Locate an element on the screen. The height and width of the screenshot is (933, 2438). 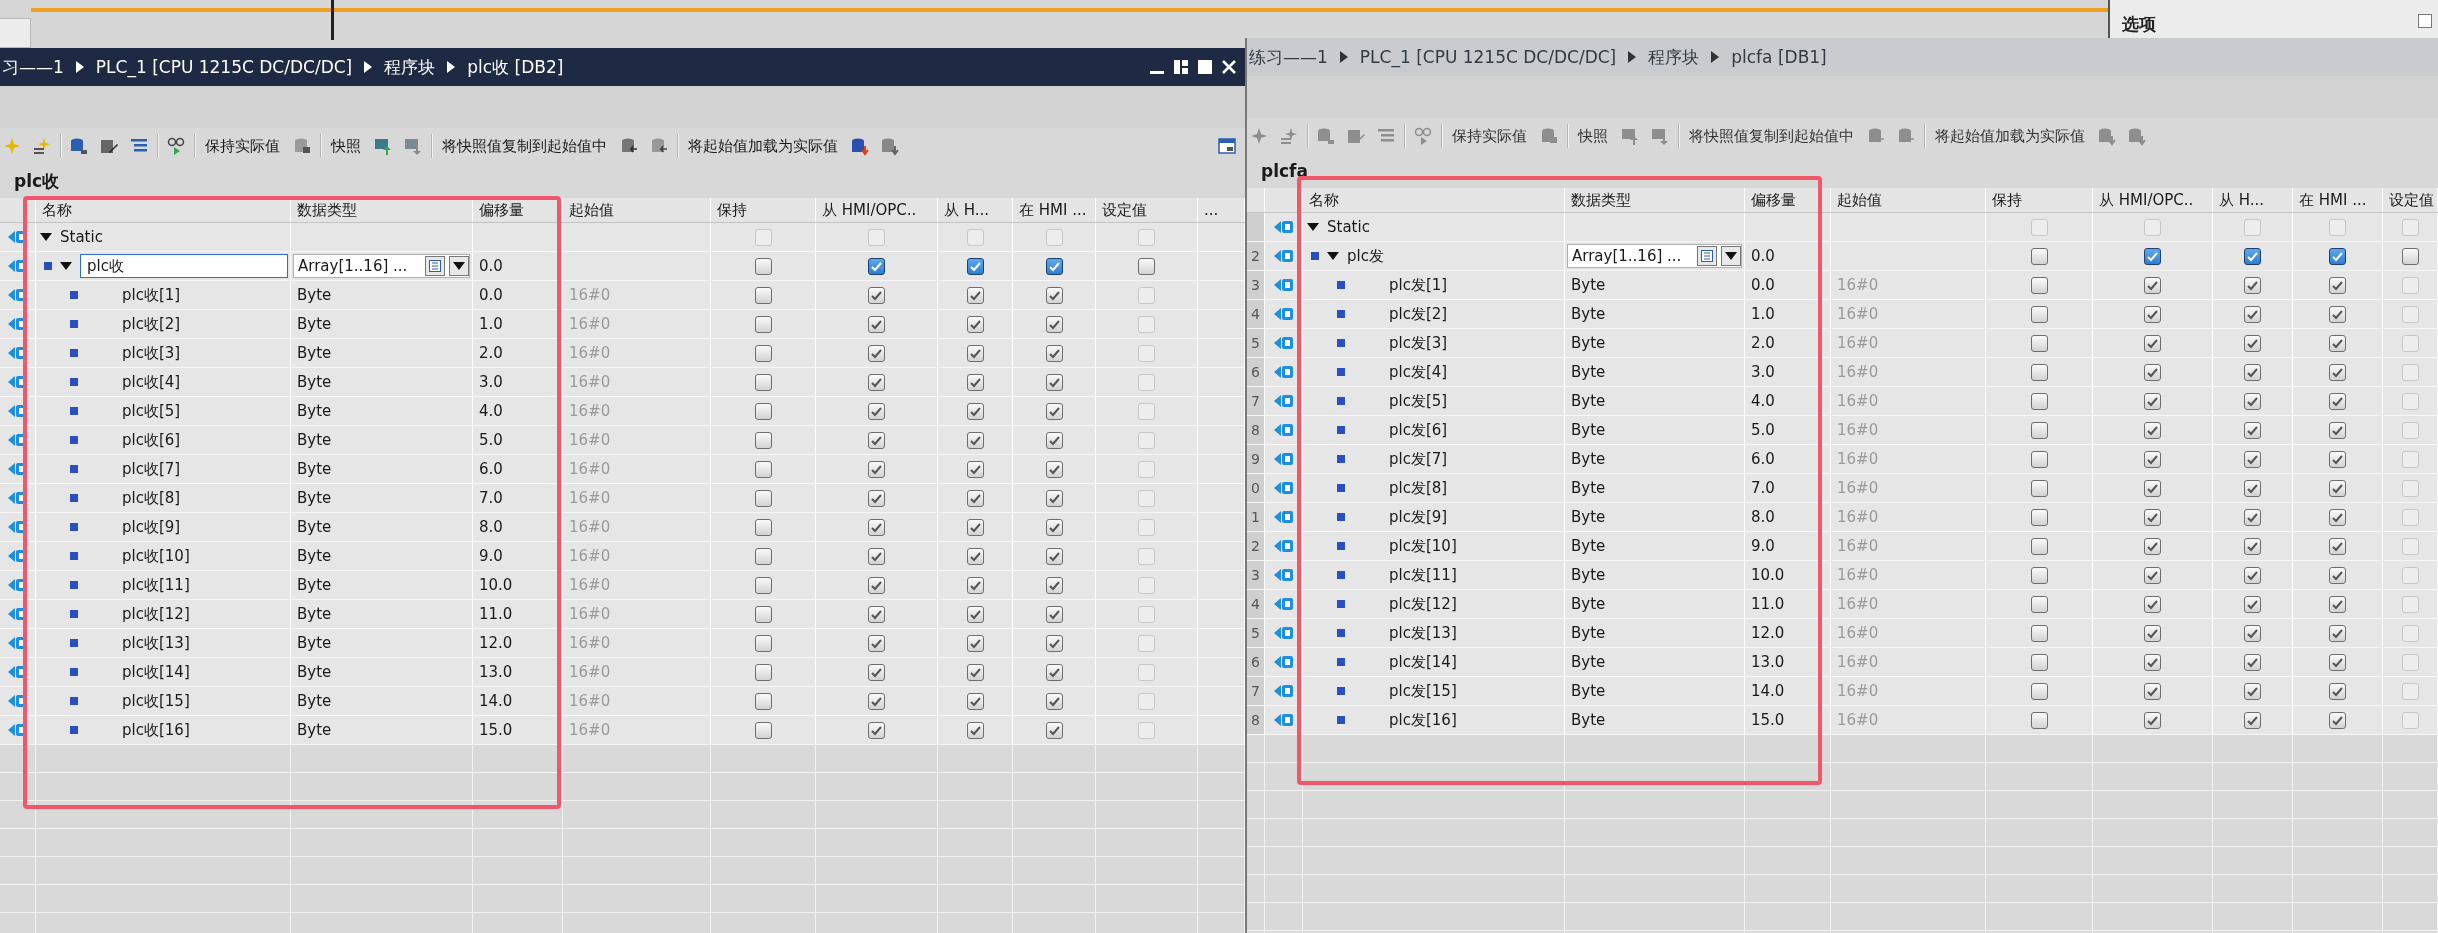
table-row: plc收[2] Byte 1.0 16#0 is located at coordinates (622, 324).